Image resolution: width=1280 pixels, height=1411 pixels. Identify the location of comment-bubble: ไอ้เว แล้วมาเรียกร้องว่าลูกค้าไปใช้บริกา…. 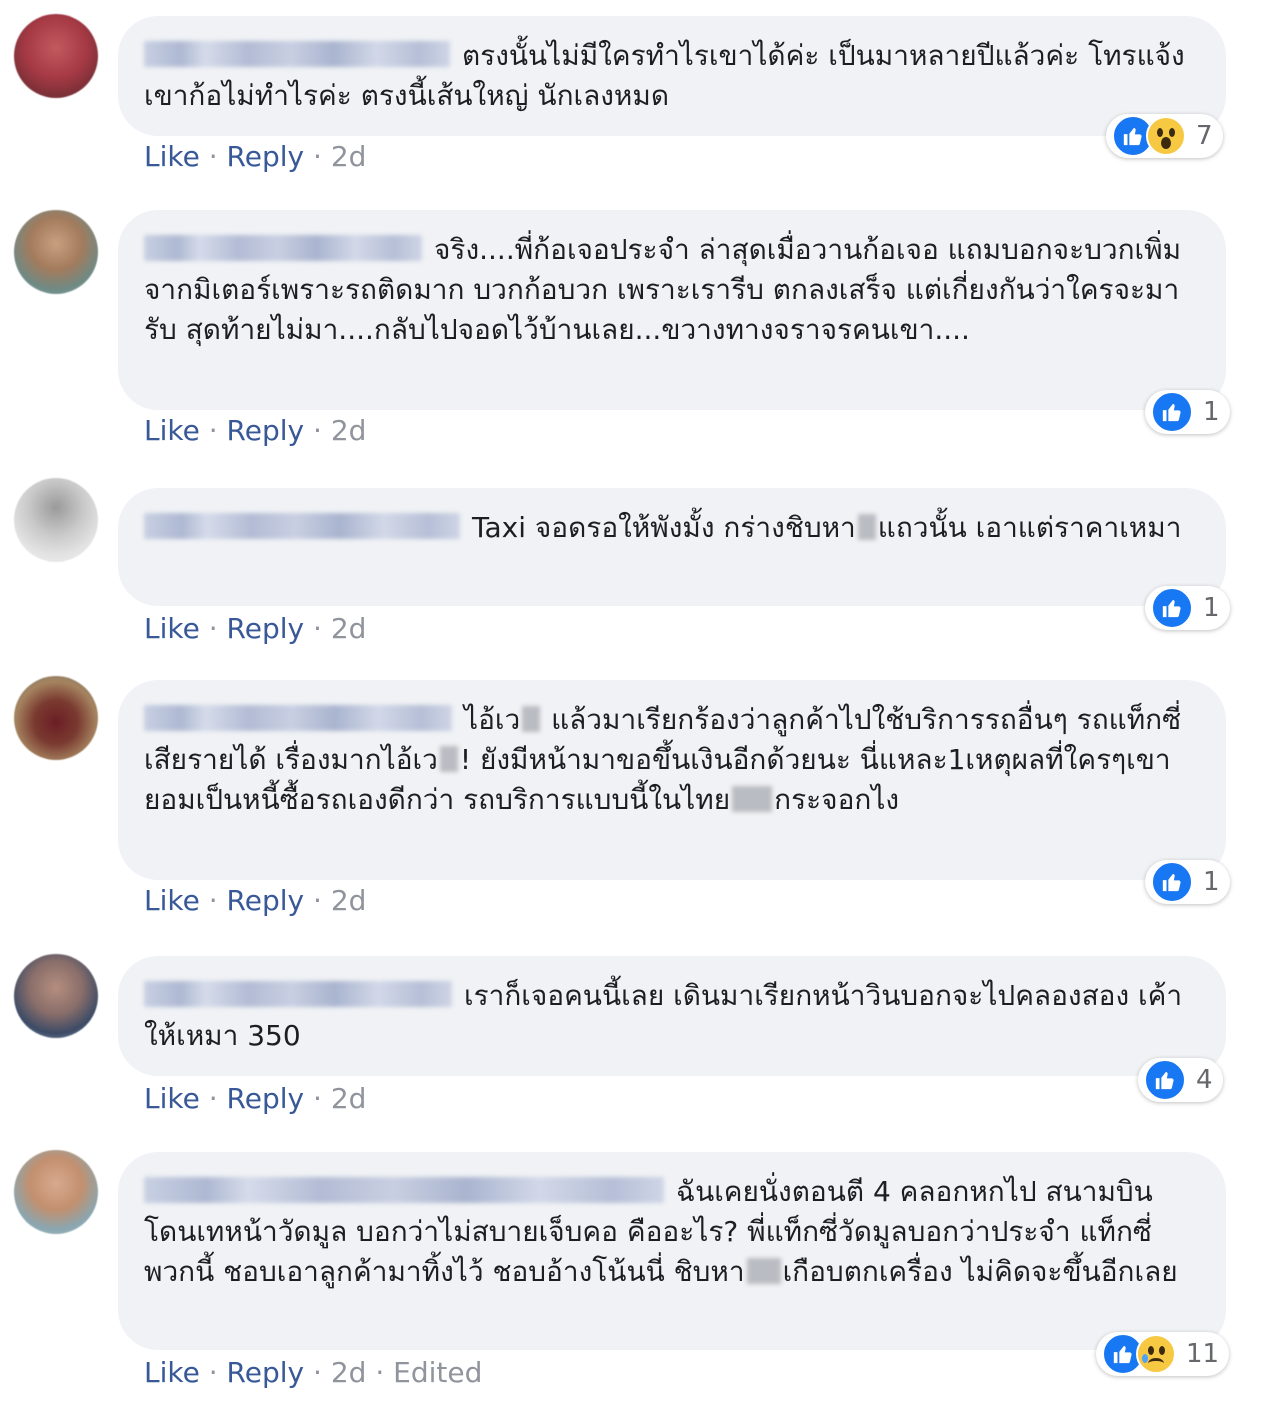
(672, 780).